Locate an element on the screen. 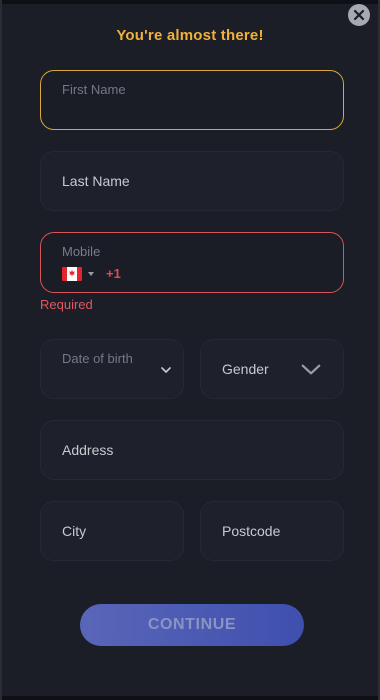 Image resolution: width=380 pixels, height=700 pixels. page-title: You're almost there! is located at coordinates (190, 35).